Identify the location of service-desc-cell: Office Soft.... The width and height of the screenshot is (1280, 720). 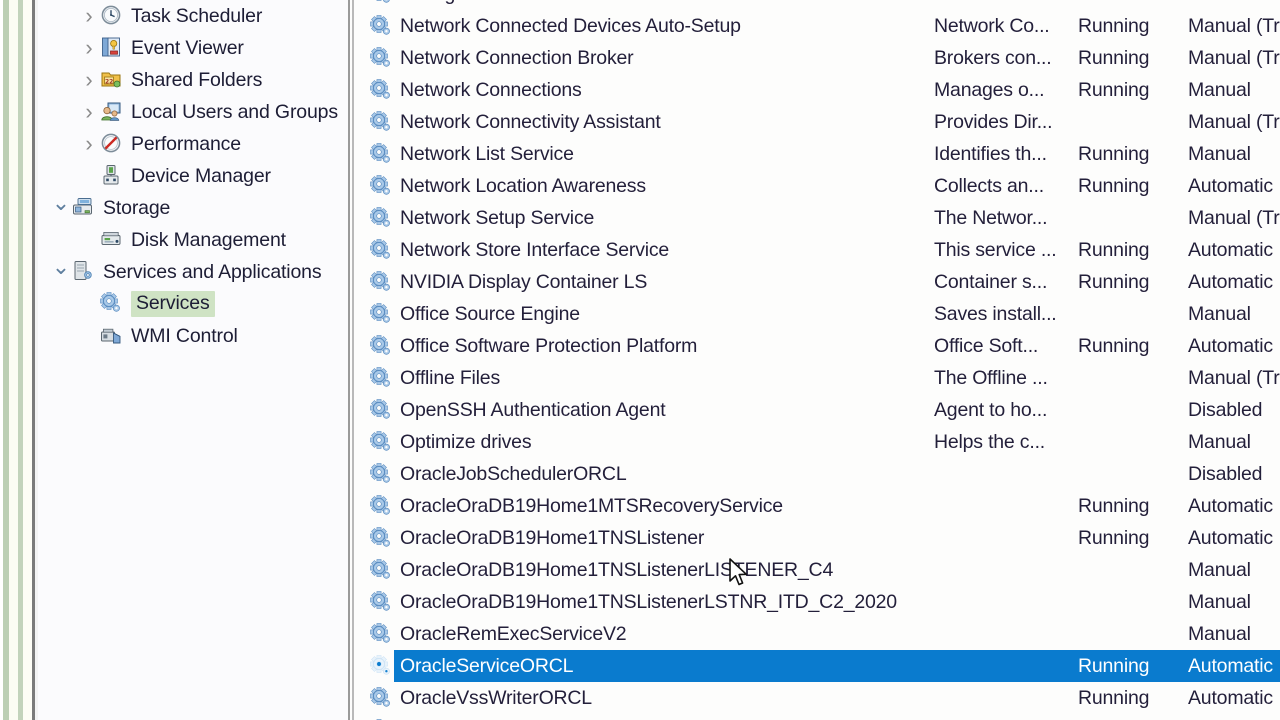
(986, 345).